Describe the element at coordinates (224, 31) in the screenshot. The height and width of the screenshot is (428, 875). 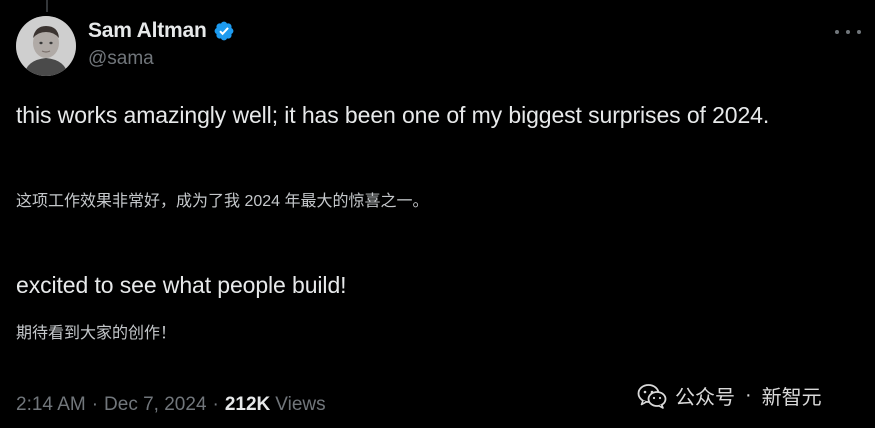
I see `verified-badge-icon` at that location.